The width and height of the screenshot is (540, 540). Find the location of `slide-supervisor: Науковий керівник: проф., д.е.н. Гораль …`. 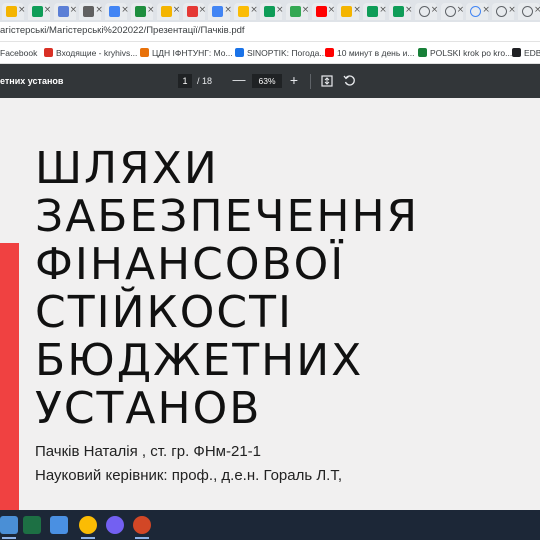

slide-supervisor: Науковий керівник: проф., д.е.н. Гораль … is located at coordinates (189, 475).